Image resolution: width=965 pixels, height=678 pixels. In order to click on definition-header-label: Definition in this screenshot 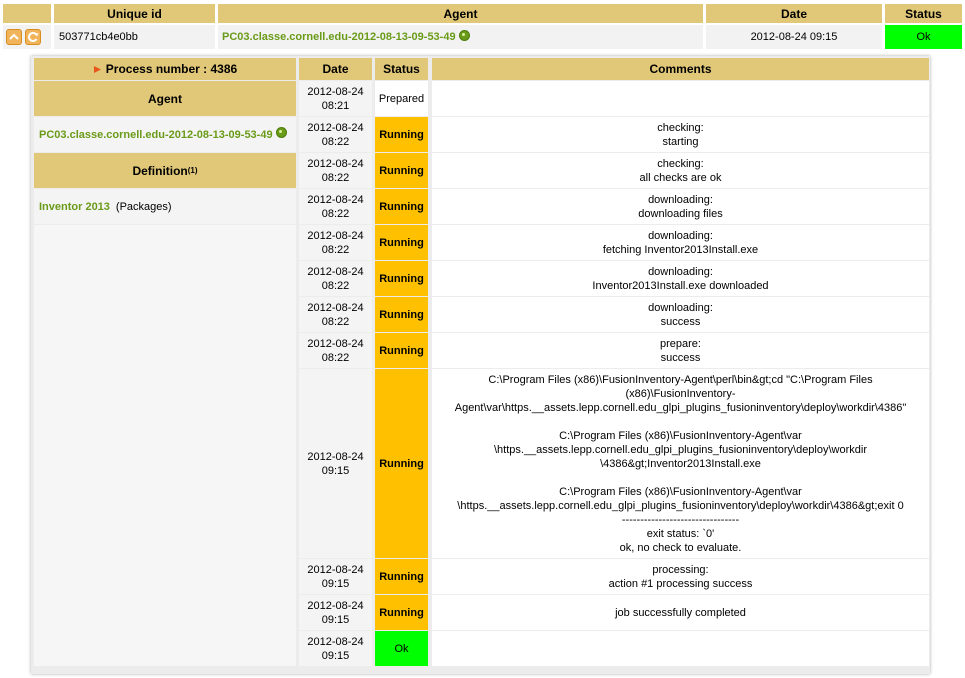, I will do `click(160, 170)`.